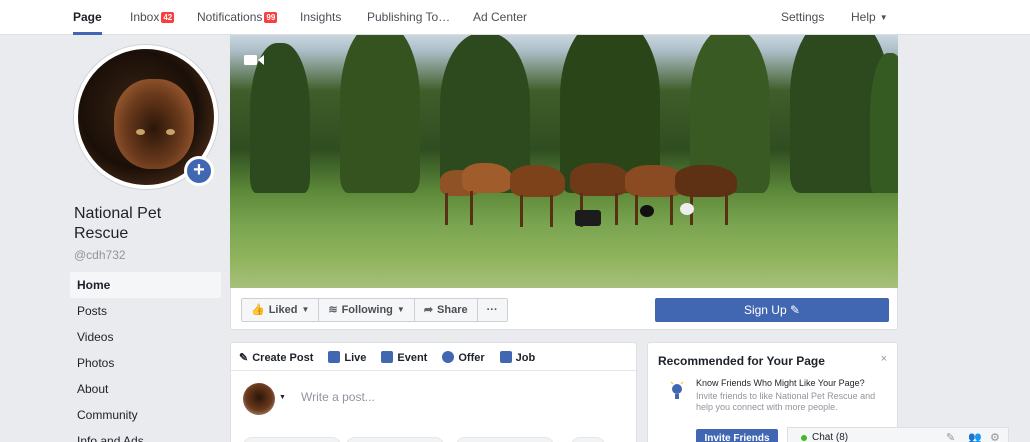  I want to click on calendar-icon, so click(387, 357).